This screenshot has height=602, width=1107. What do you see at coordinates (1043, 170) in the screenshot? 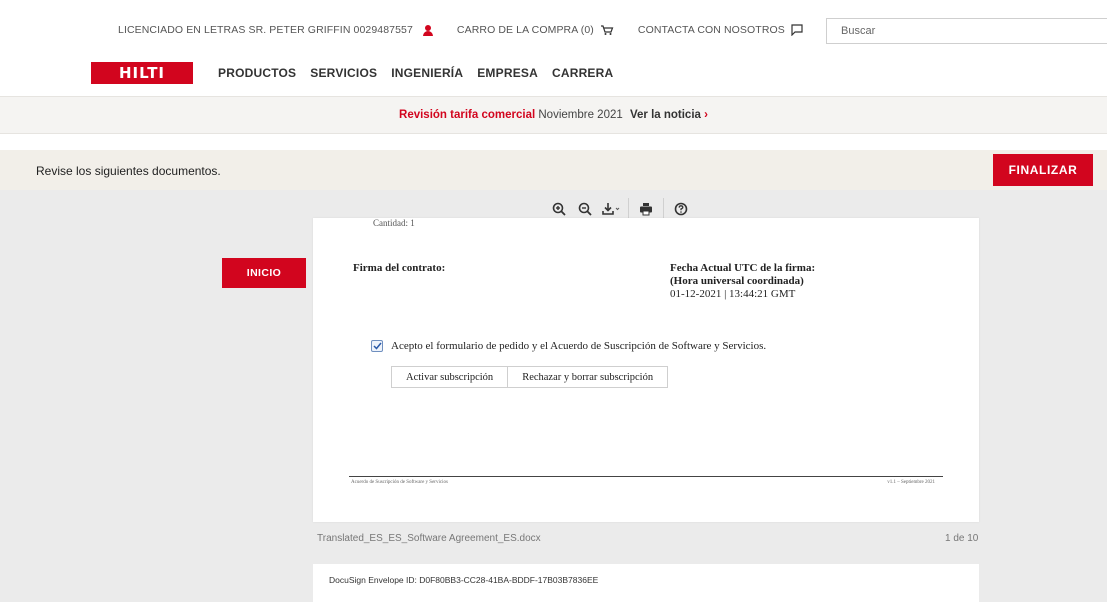
I see `finish-button: FINALIZAR` at bounding box center [1043, 170].